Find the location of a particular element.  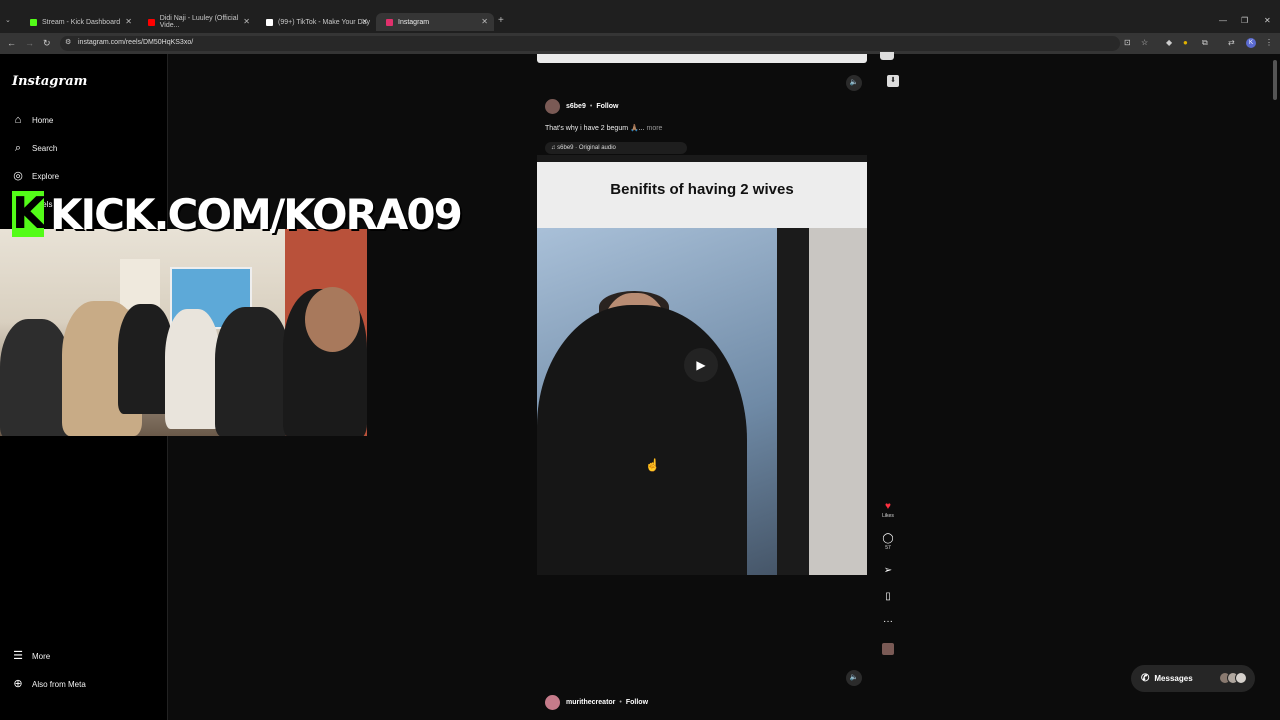

close-window-icon: ✕ is located at coordinates (1267, 20).